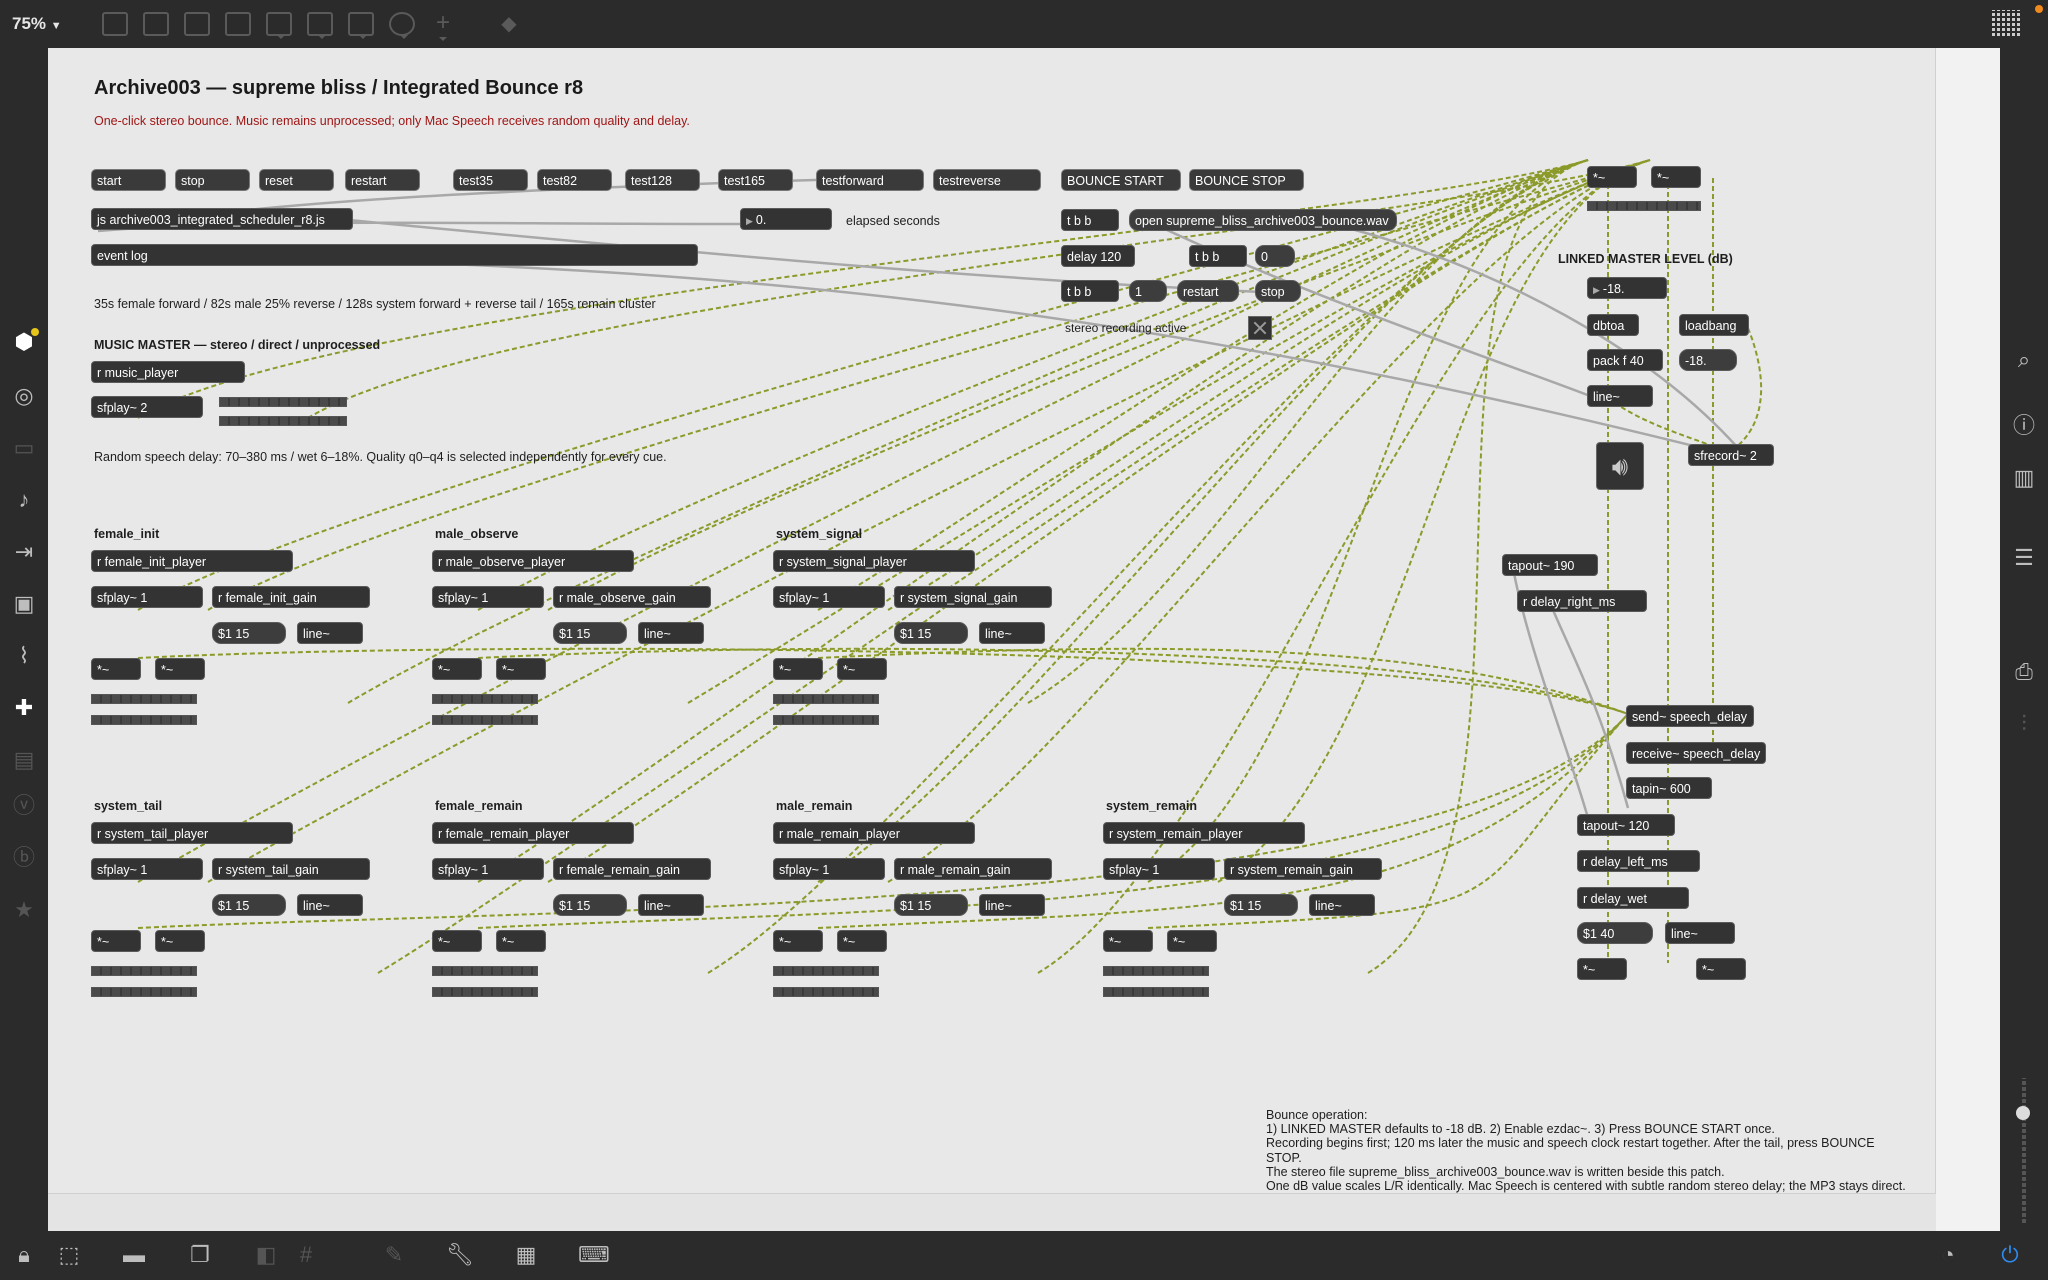 The height and width of the screenshot is (1280, 2048). What do you see at coordinates (1690, 716) in the screenshot?
I see `send-speech-delay: send~ speech_delay` at bounding box center [1690, 716].